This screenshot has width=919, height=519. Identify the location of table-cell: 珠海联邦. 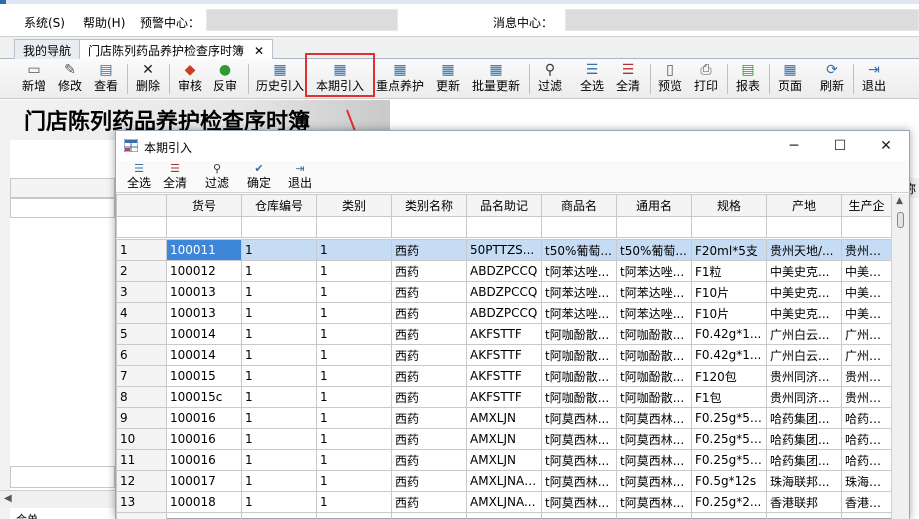
(866, 481).